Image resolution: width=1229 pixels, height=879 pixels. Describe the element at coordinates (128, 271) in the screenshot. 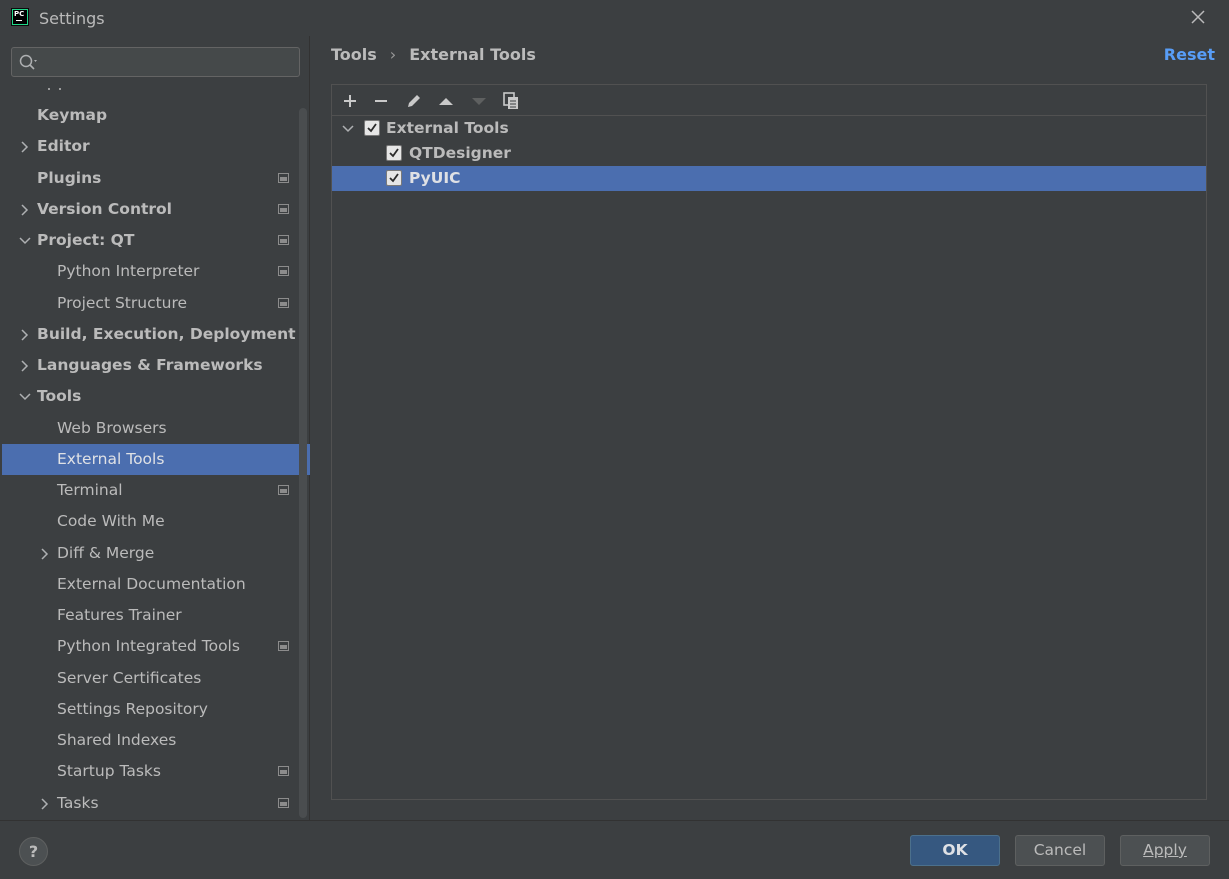

I see `sidebar-item-label: Python Interpreter` at that location.